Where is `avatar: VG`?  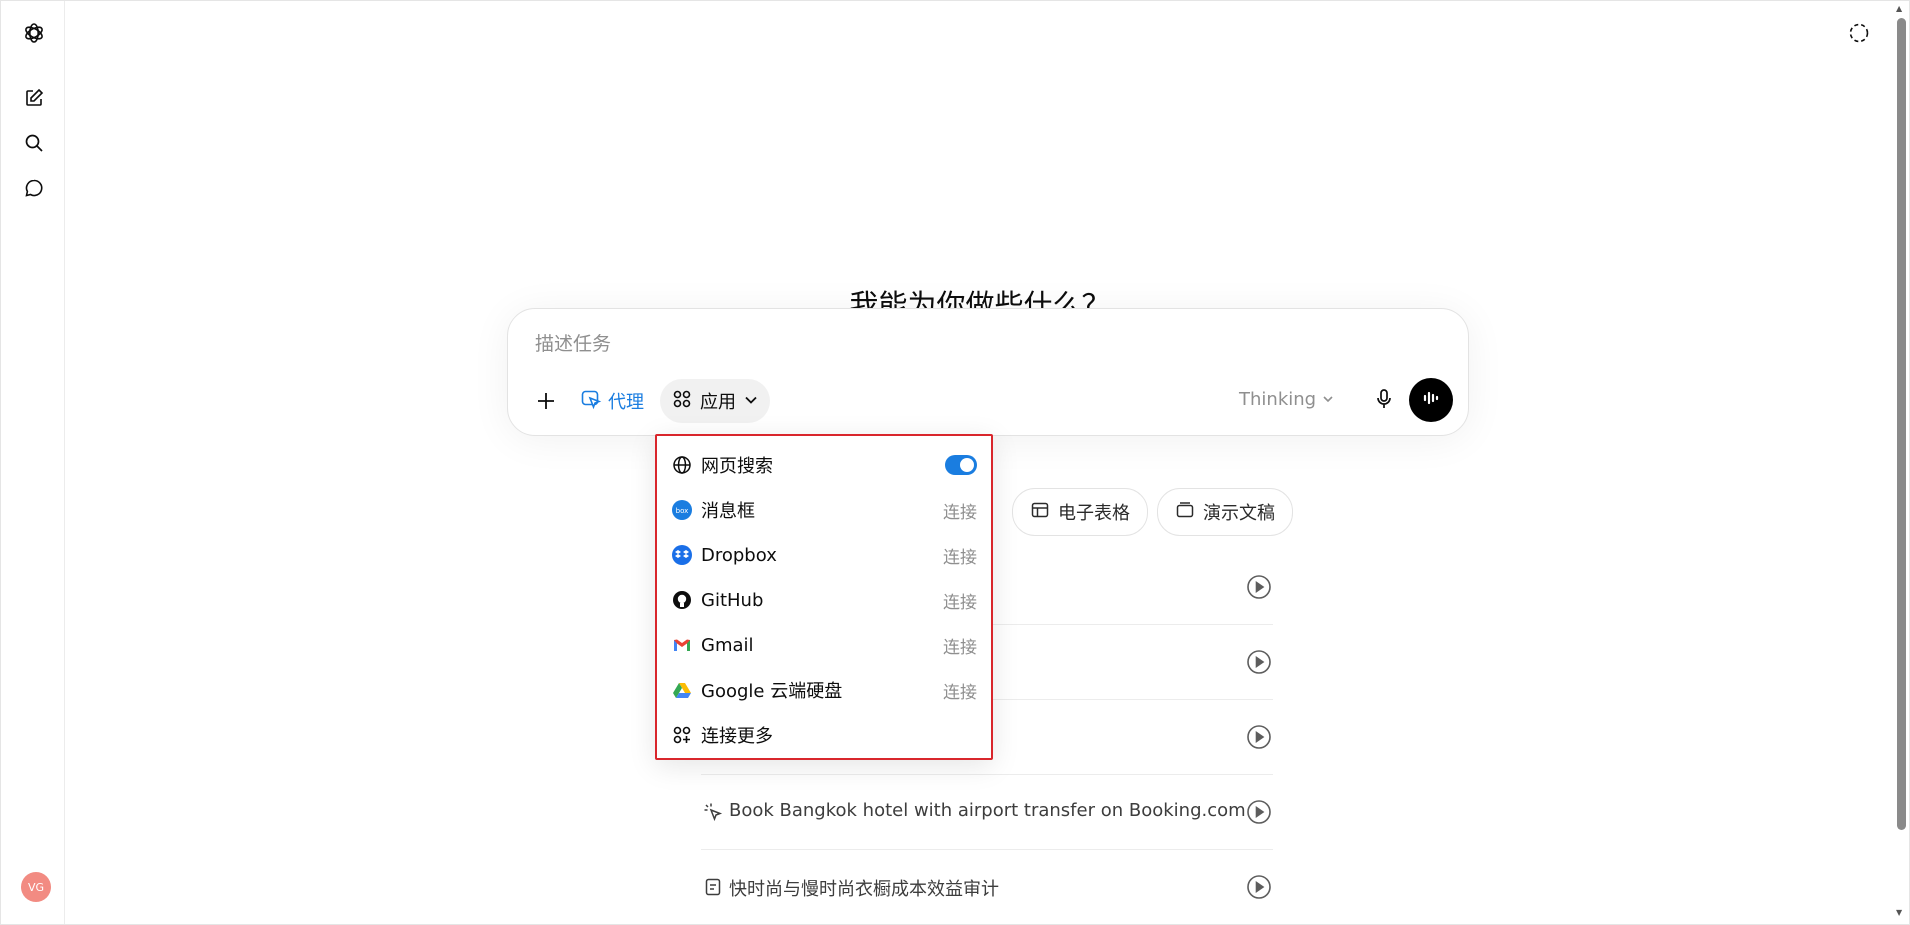 avatar: VG is located at coordinates (36, 887).